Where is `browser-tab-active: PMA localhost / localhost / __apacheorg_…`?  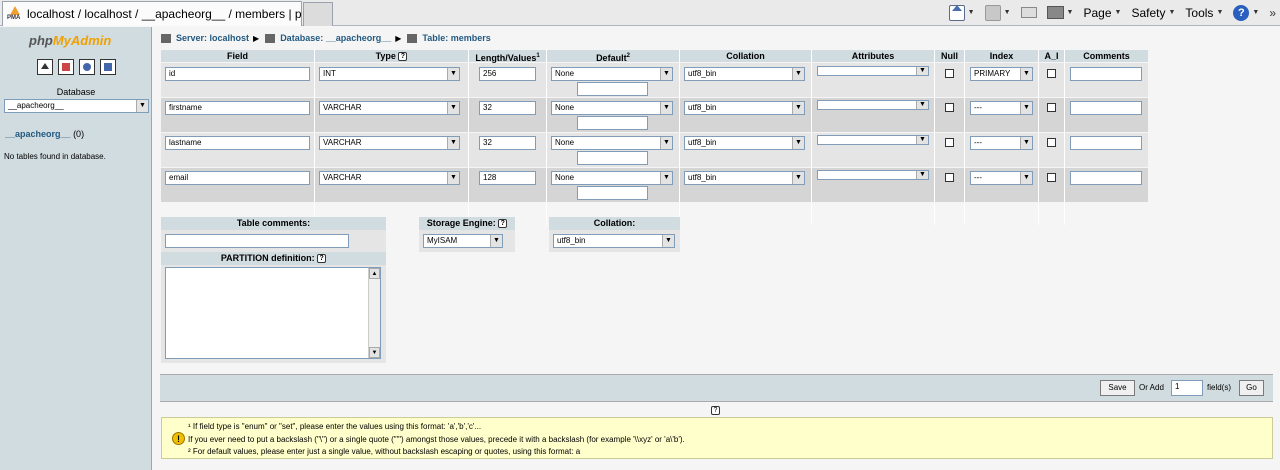 browser-tab-active: PMA localhost / localhost / __apacheorg_… is located at coordinates (152, 13).